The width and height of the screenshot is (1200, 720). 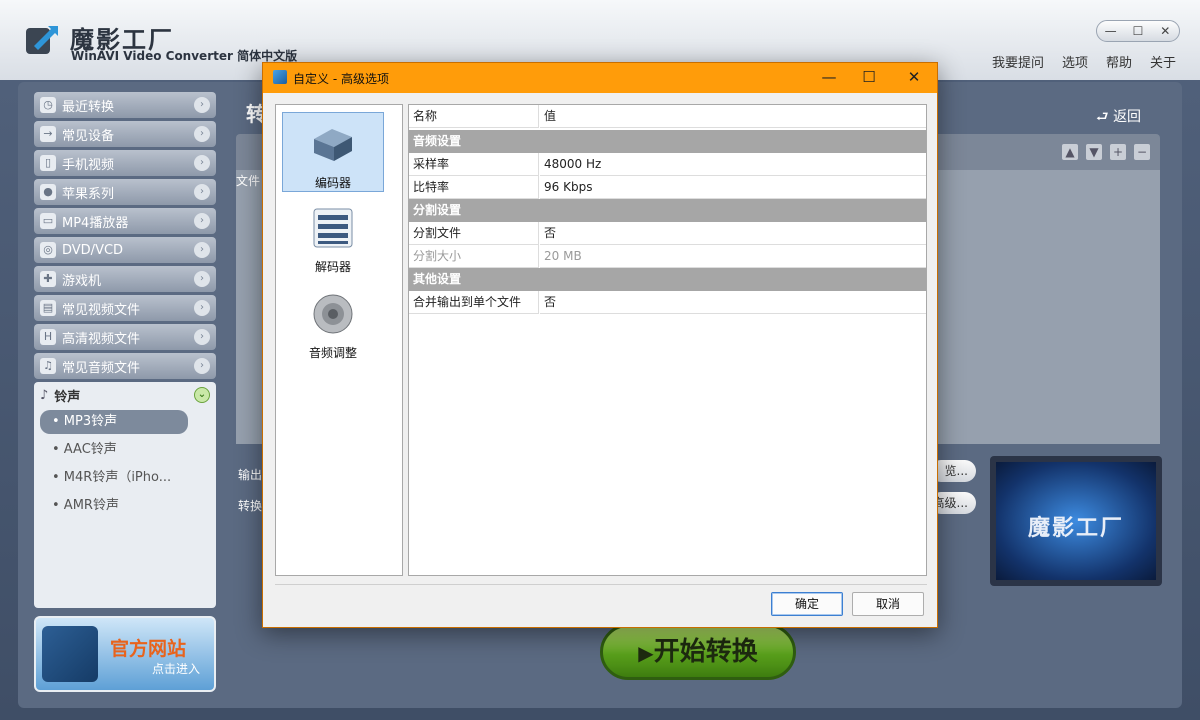 I want to click on banner-title: 官方网站, so click(x=148, y=649).